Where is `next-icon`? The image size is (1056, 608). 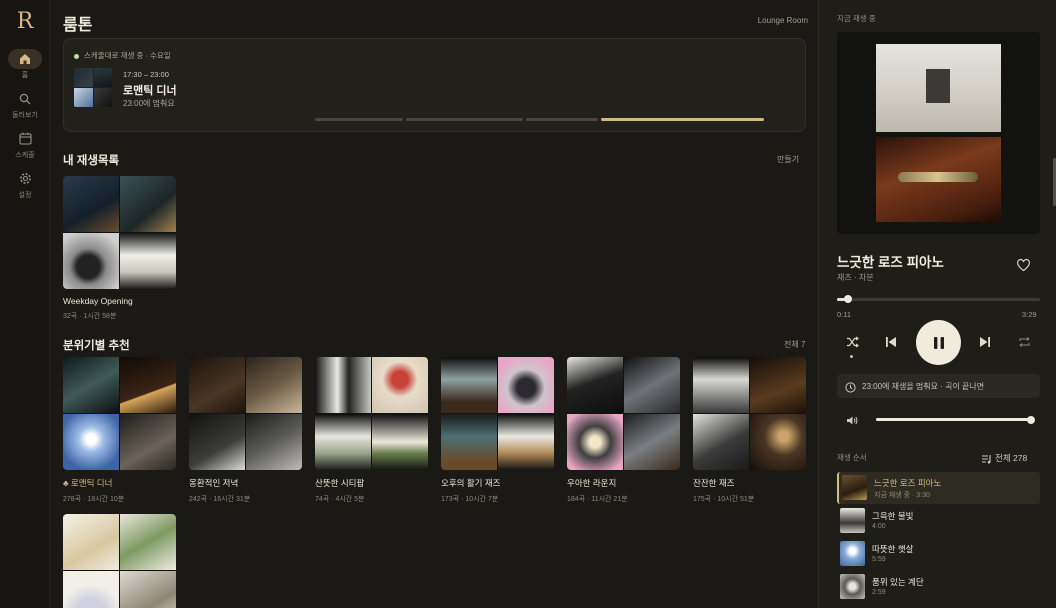 next-icon is located at coordinates (985, 342).